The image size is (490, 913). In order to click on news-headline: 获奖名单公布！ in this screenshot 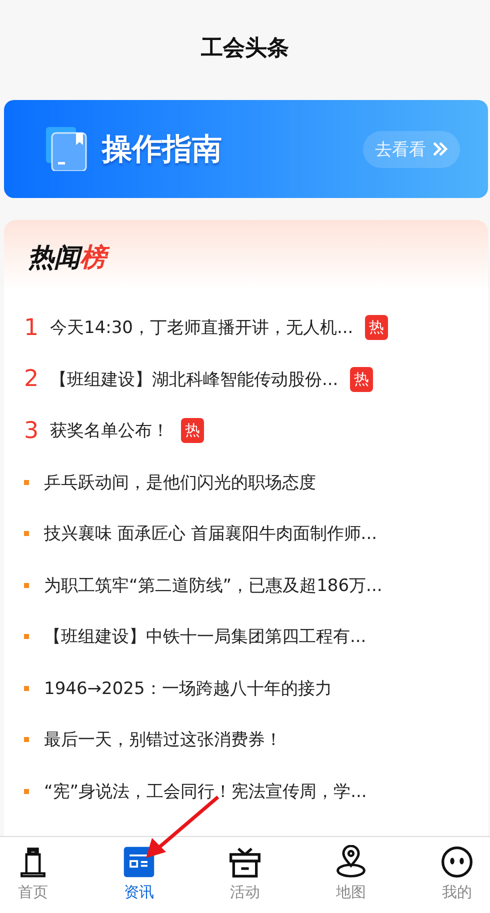, I will do `click(109, 430)`.